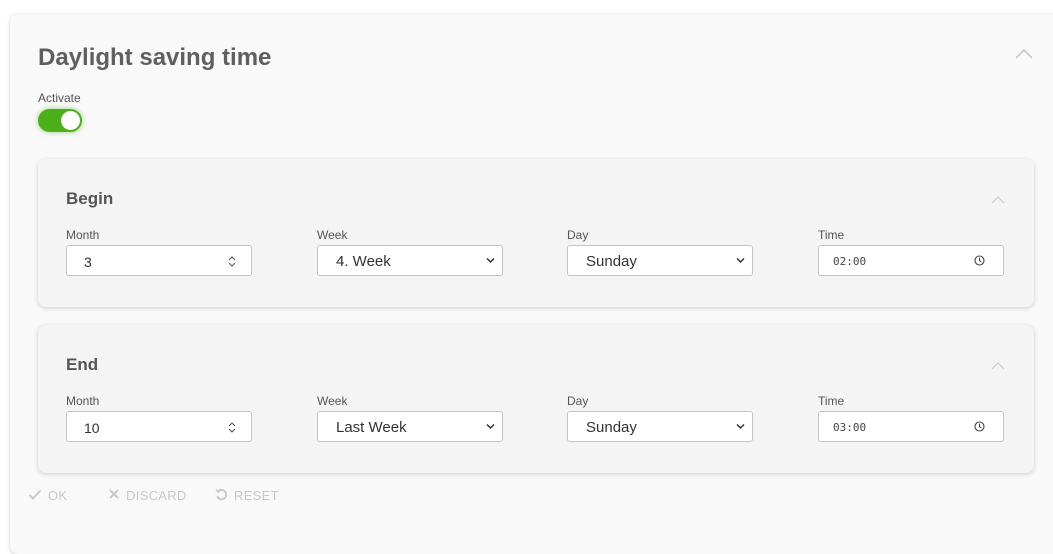  I want to click on end-month-label: Month, so click(83, 401).